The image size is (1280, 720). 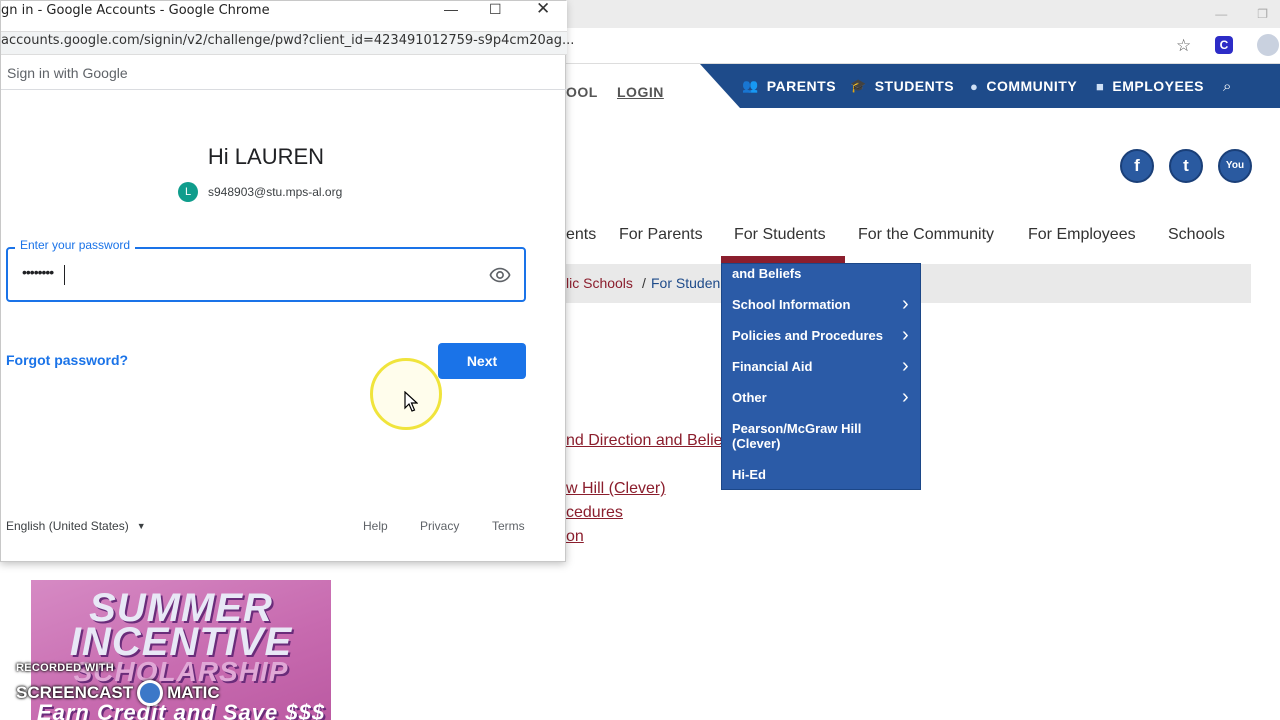 What do you see at coordinates (508, 526) in the screenshot?
I see `terms-link: Terms` at bounding box center [508, 526].